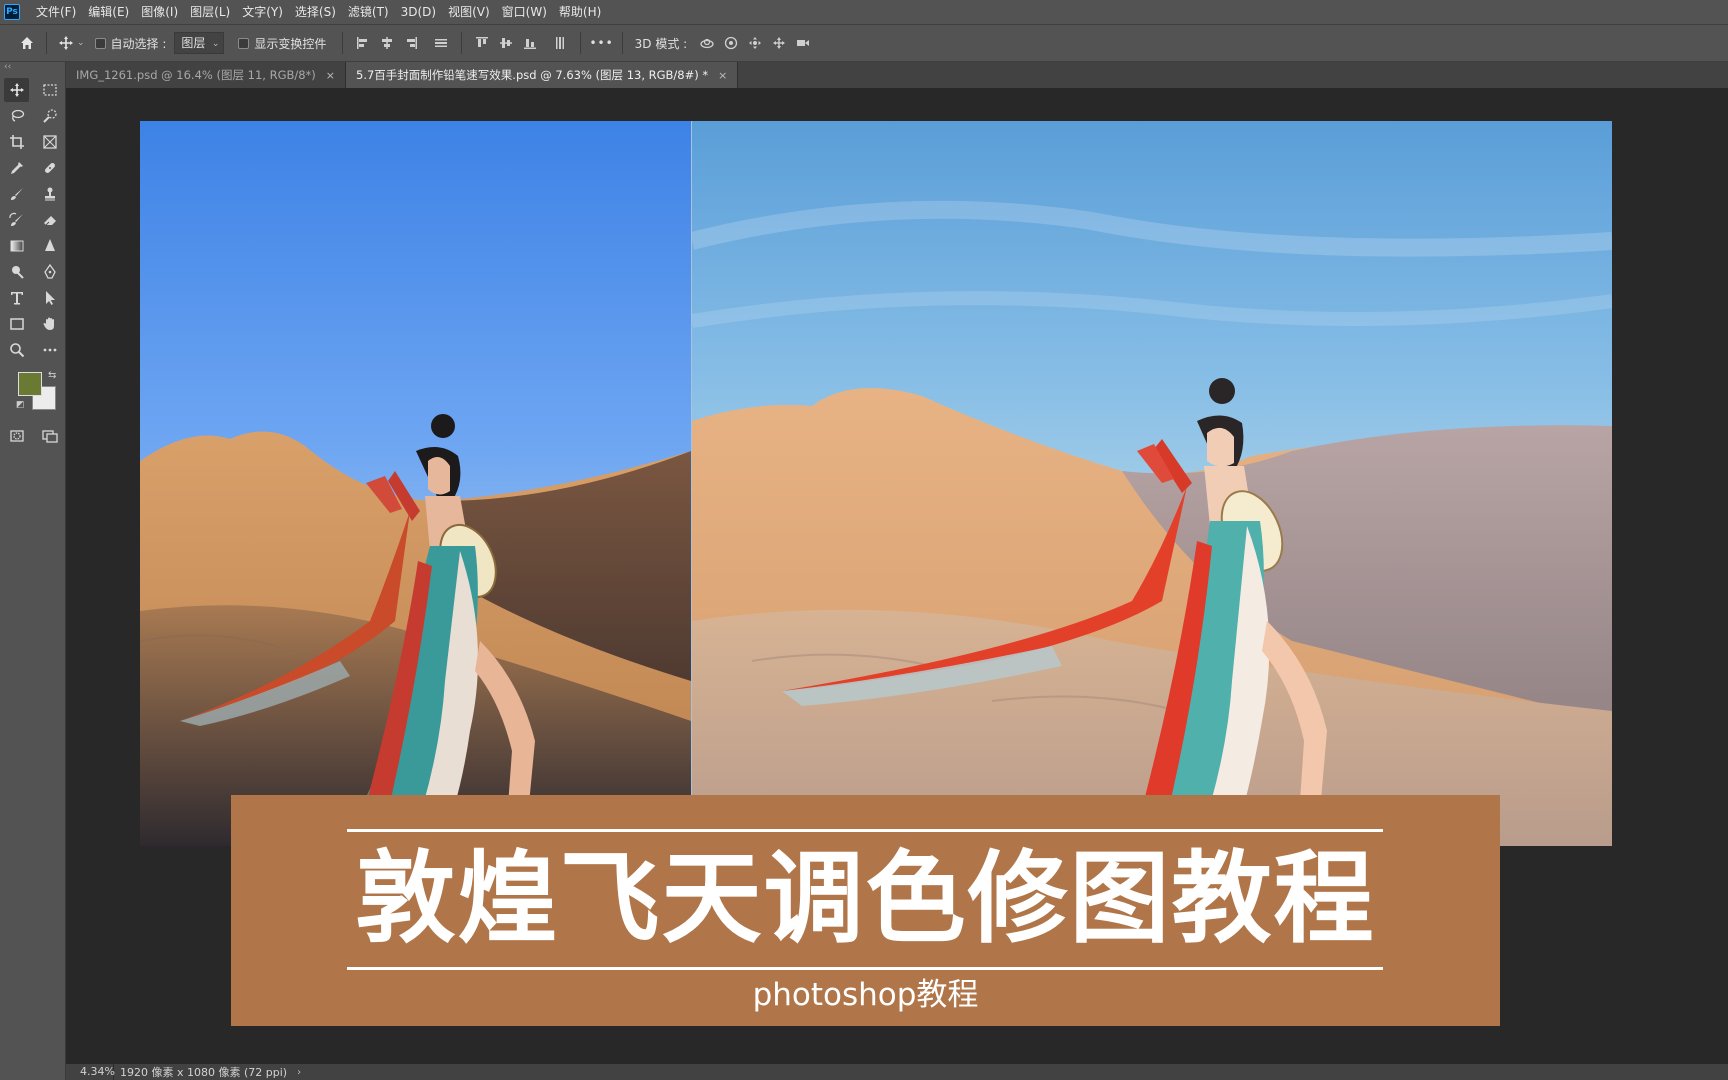 The width and height of the screenshot is (1728, 1080). What do you see at coordinates (49, 350) in the screenshot?
I see `more-tools-icon` at bounding box center [49, 350].